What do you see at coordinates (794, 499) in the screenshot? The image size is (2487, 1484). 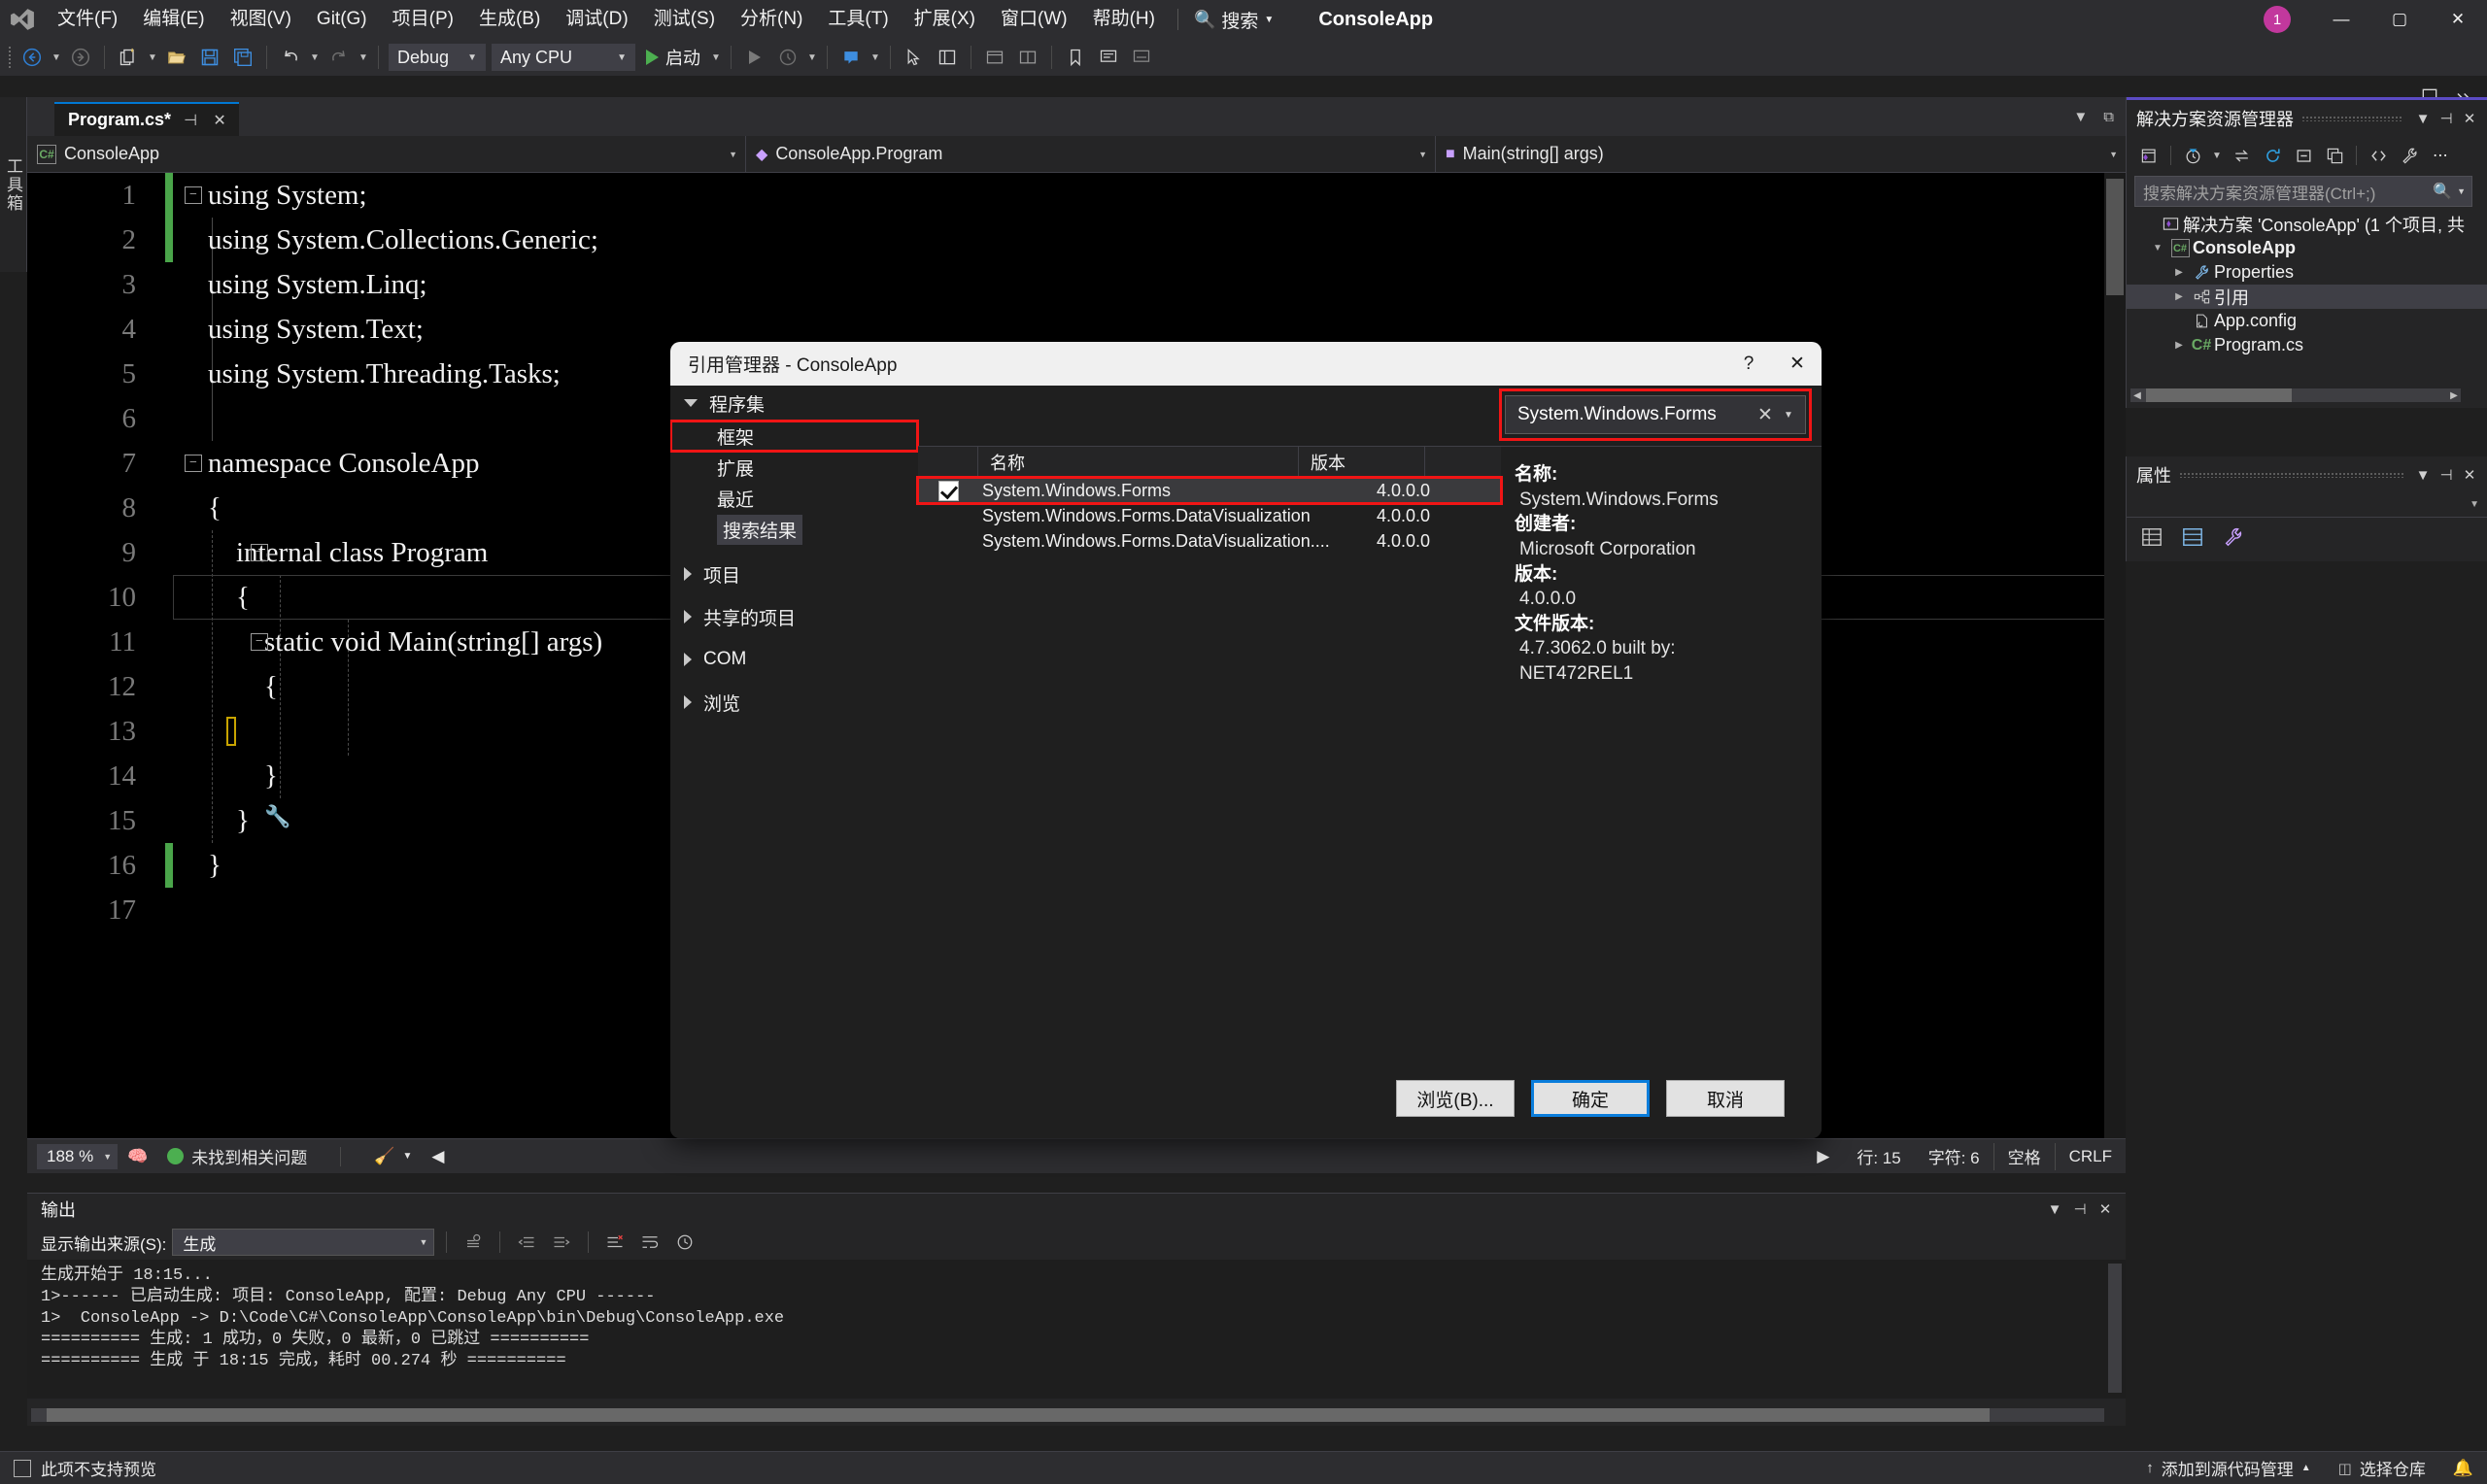 I see `category-recent: 最近` at bounding box center [794, 499].